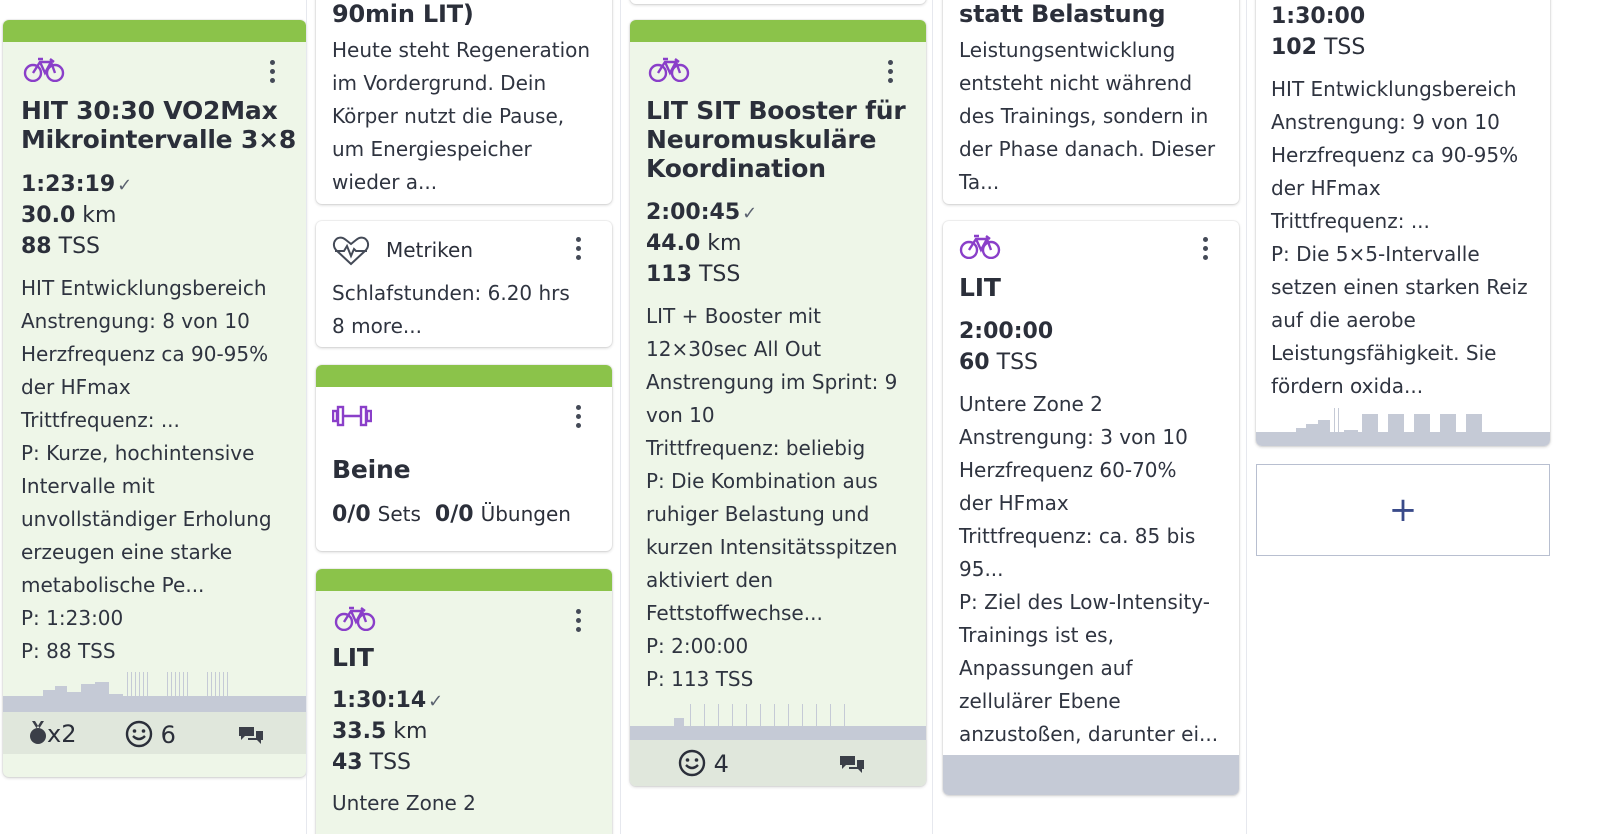  I want to click on tss: 60 TSS, so click(998, 362).